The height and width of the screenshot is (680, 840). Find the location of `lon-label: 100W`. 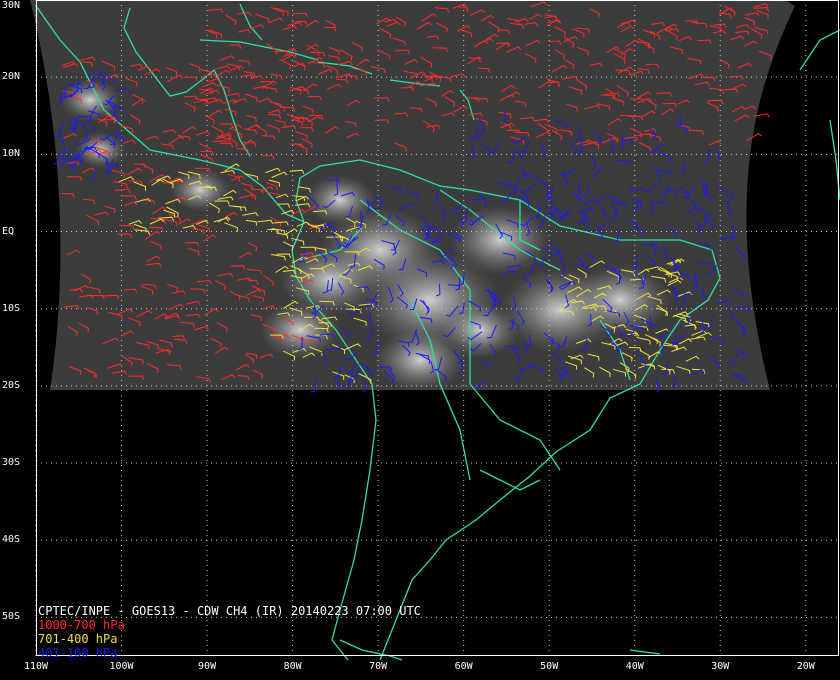

lon-label: 100W is located at coordinates (121, 666).